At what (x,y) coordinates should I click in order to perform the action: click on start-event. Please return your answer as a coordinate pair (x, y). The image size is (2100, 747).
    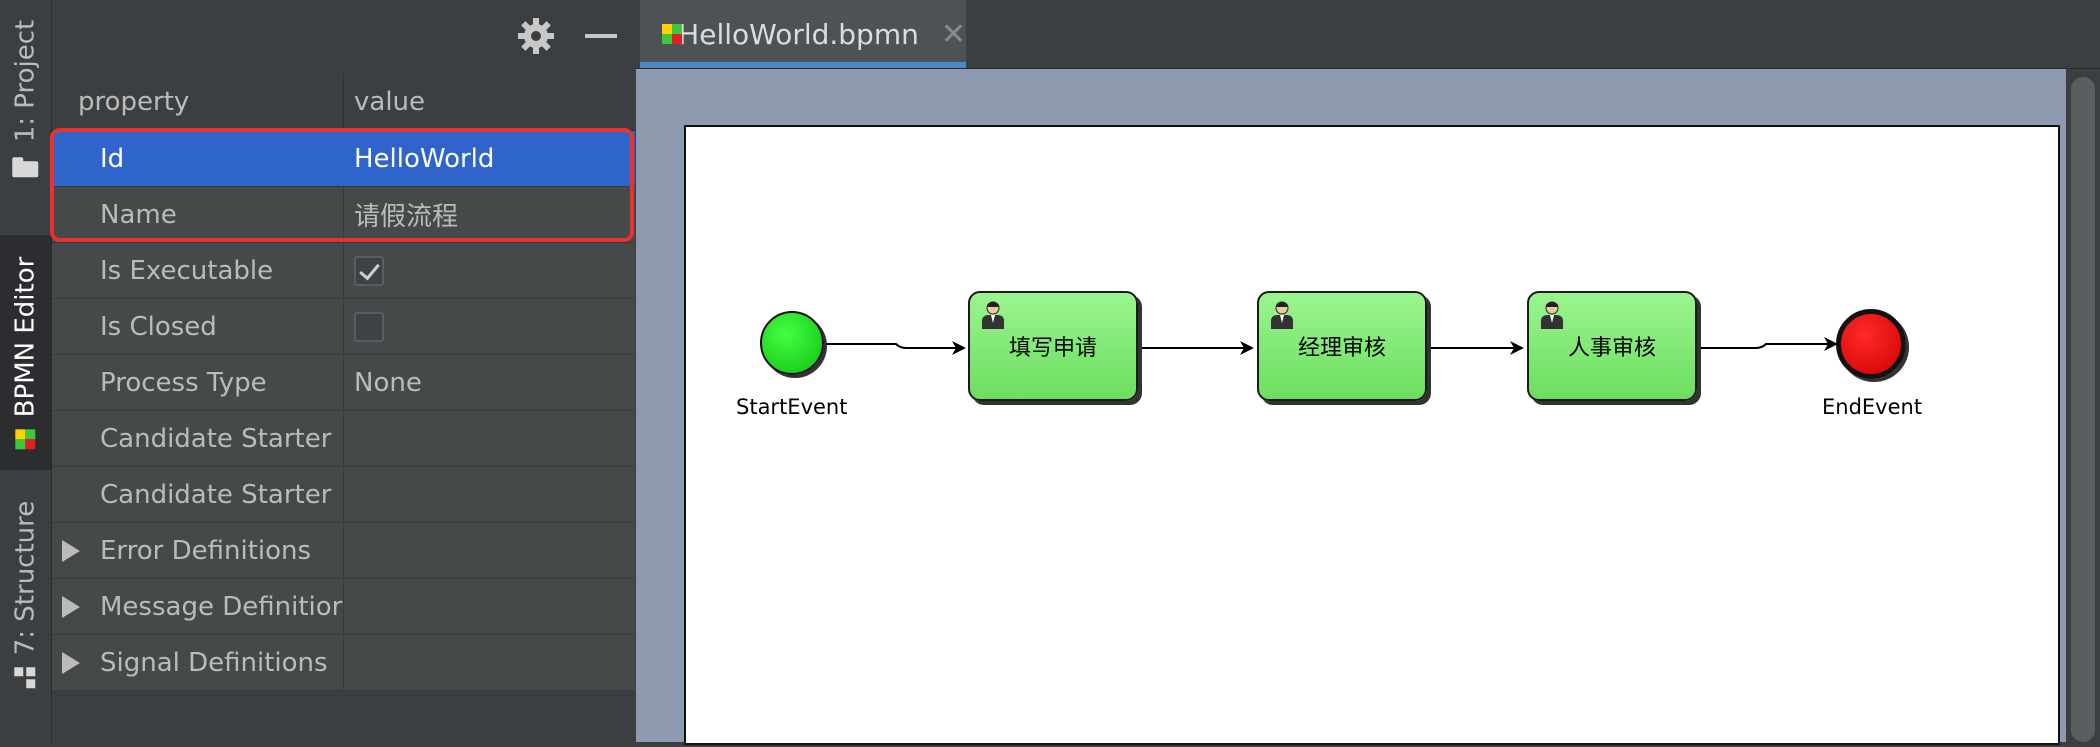
    Looking at the image, I should click on (792, 343).